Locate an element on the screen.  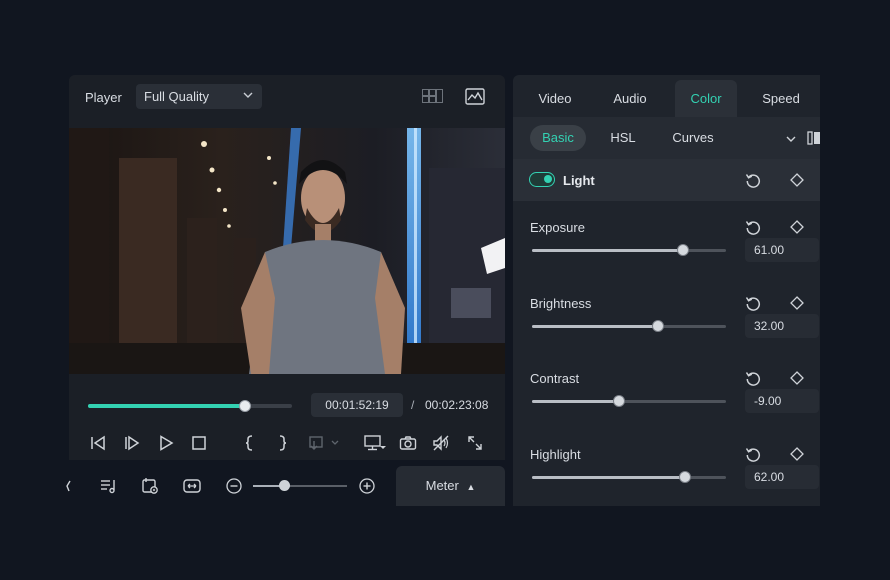
partial-tool-icon is located at coordinates (68, 486).